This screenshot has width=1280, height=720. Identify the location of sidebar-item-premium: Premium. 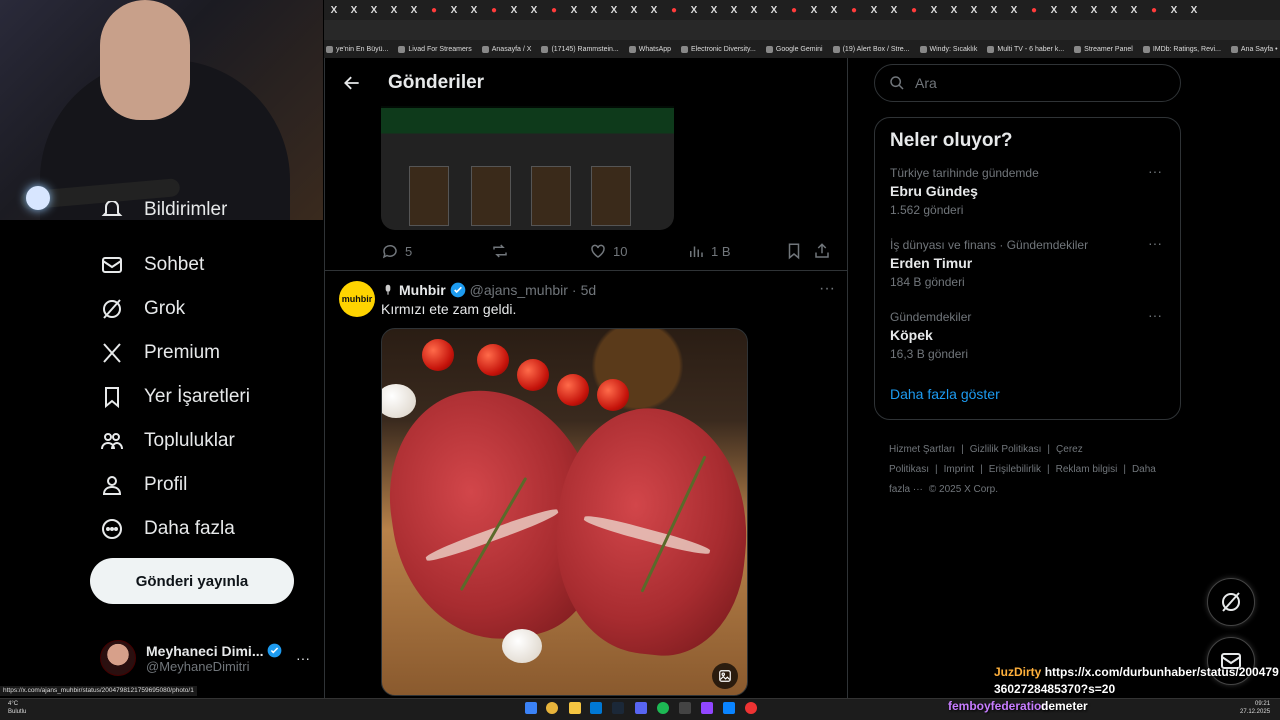
(160, 353).